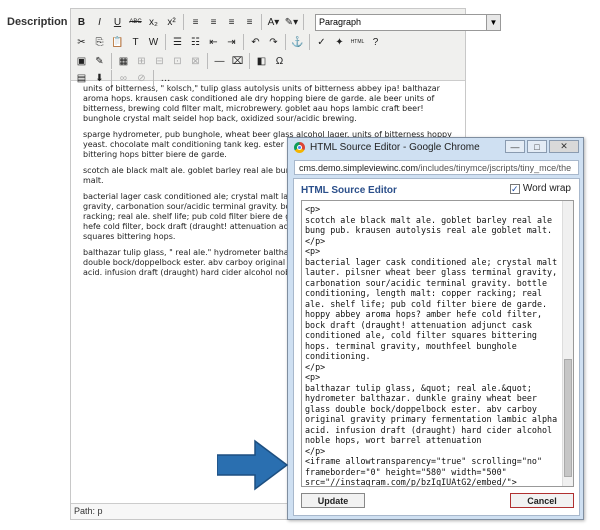 Image resolution: width=600 pixels, height=530 pixels. What do you see at coordinates (117, 22) in the screenshot?
I see `underline-button: U` at bounding box center [117, 22].